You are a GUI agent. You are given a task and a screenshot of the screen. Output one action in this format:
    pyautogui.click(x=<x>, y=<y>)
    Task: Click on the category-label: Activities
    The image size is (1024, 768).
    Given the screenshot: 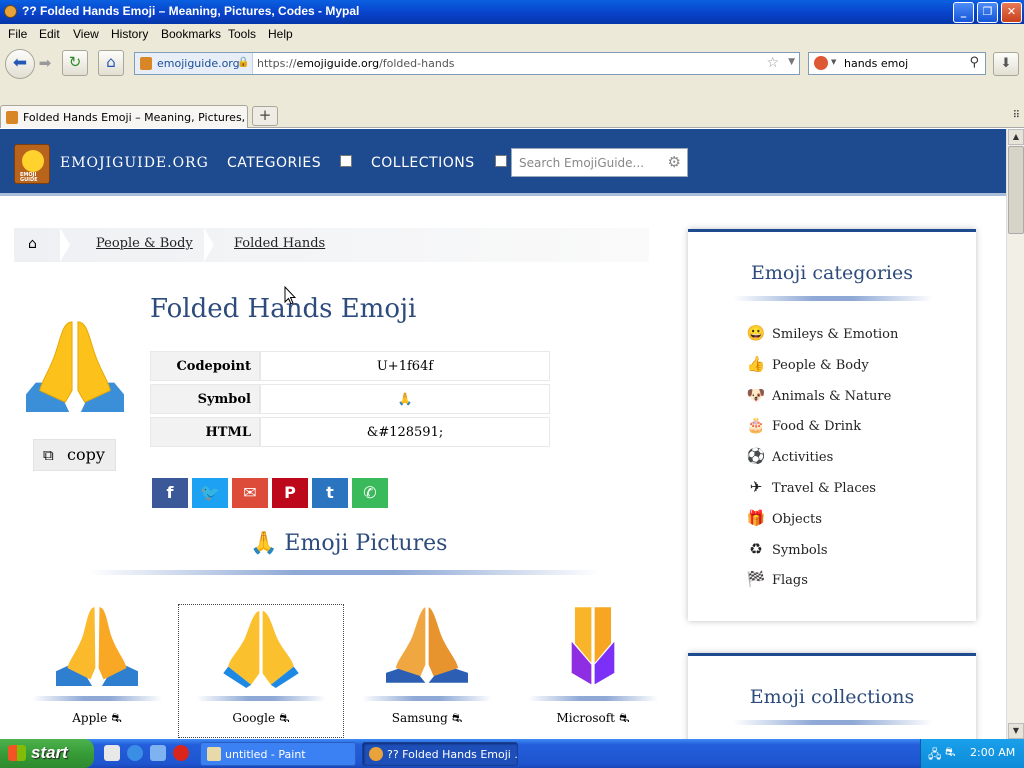 What is the action you would take?
    pyautogui.click(x=803, y=458)
    